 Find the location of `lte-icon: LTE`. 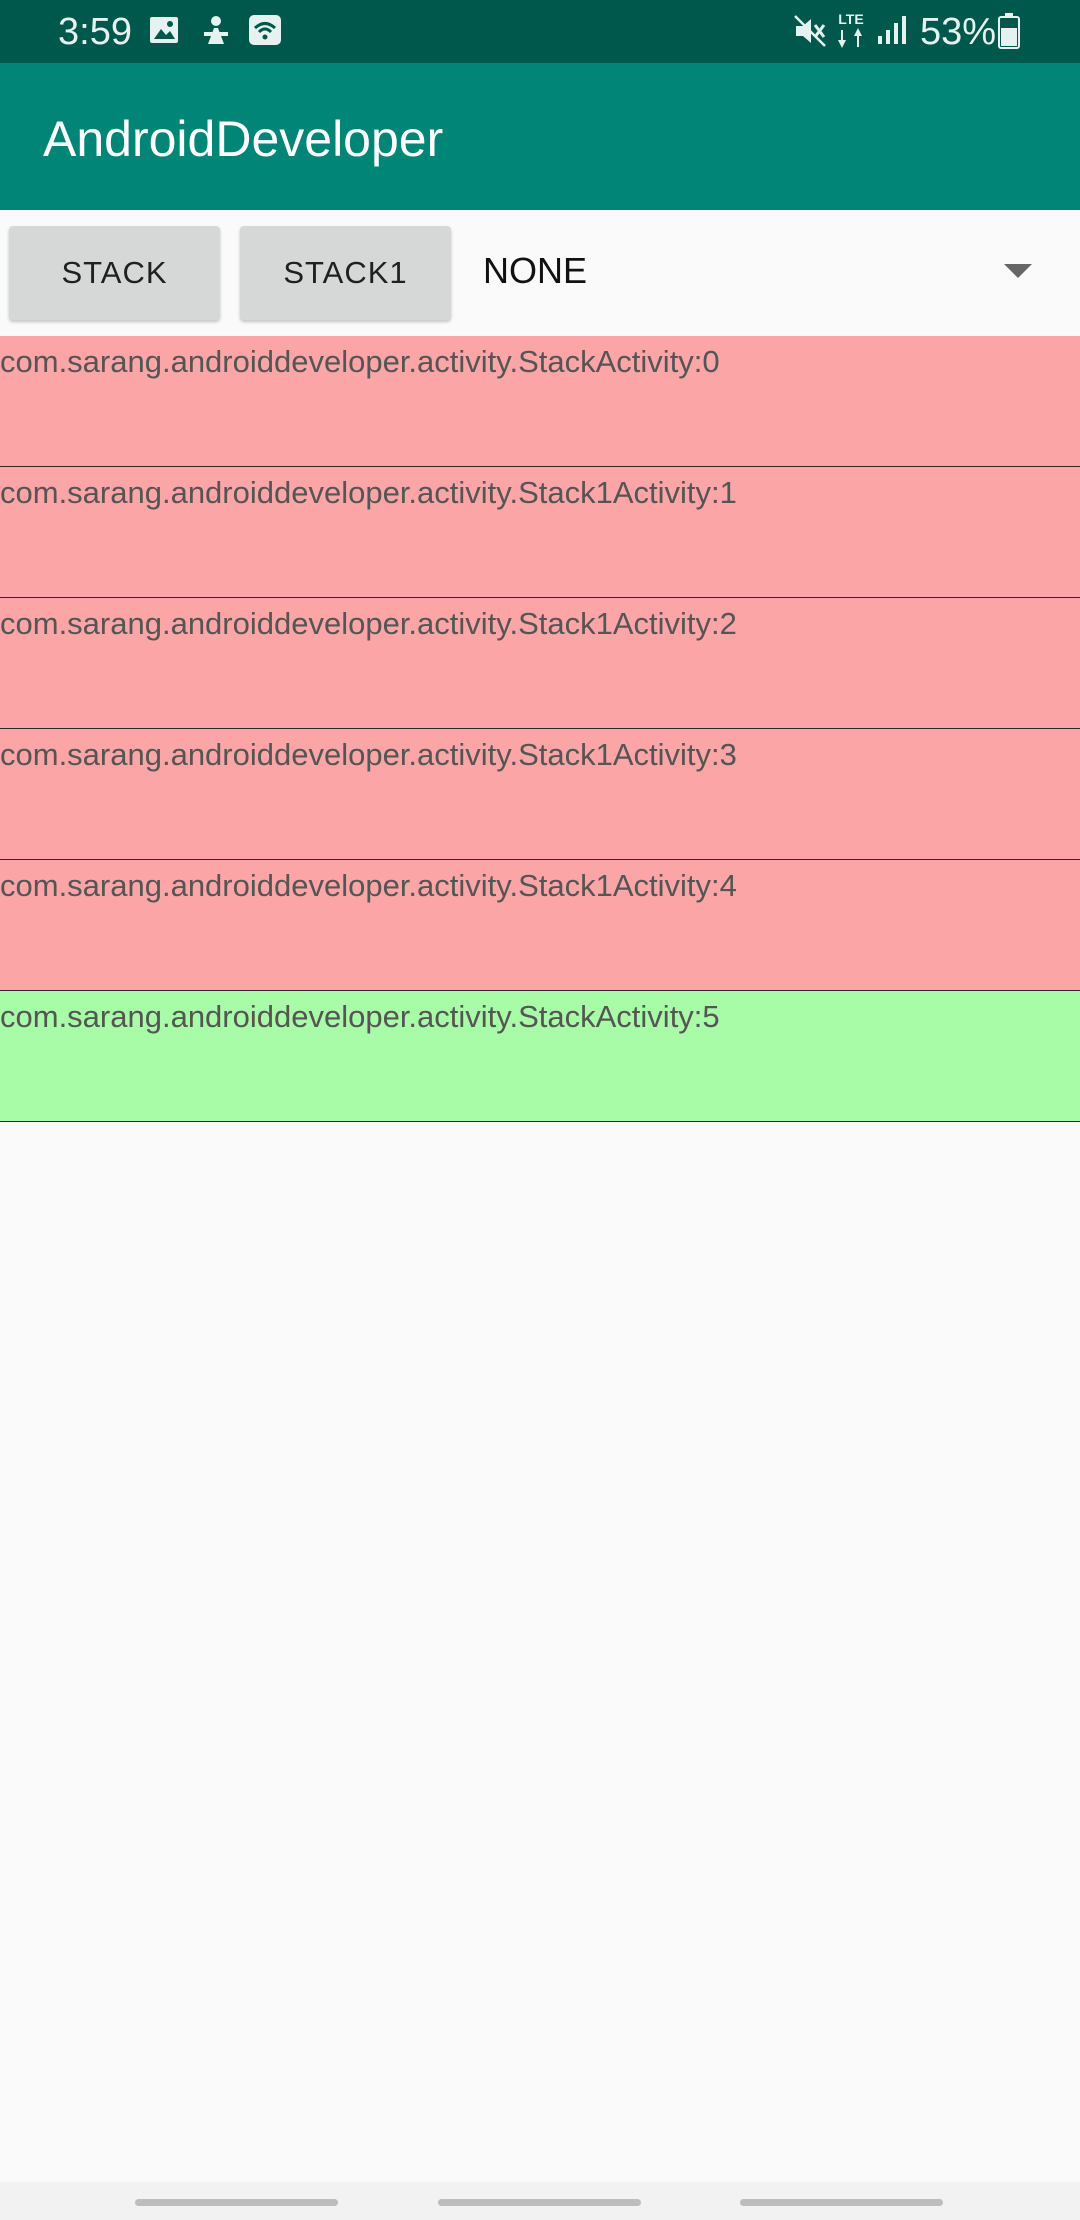

lte-icon: LTE is located at coordinates (851, 32).